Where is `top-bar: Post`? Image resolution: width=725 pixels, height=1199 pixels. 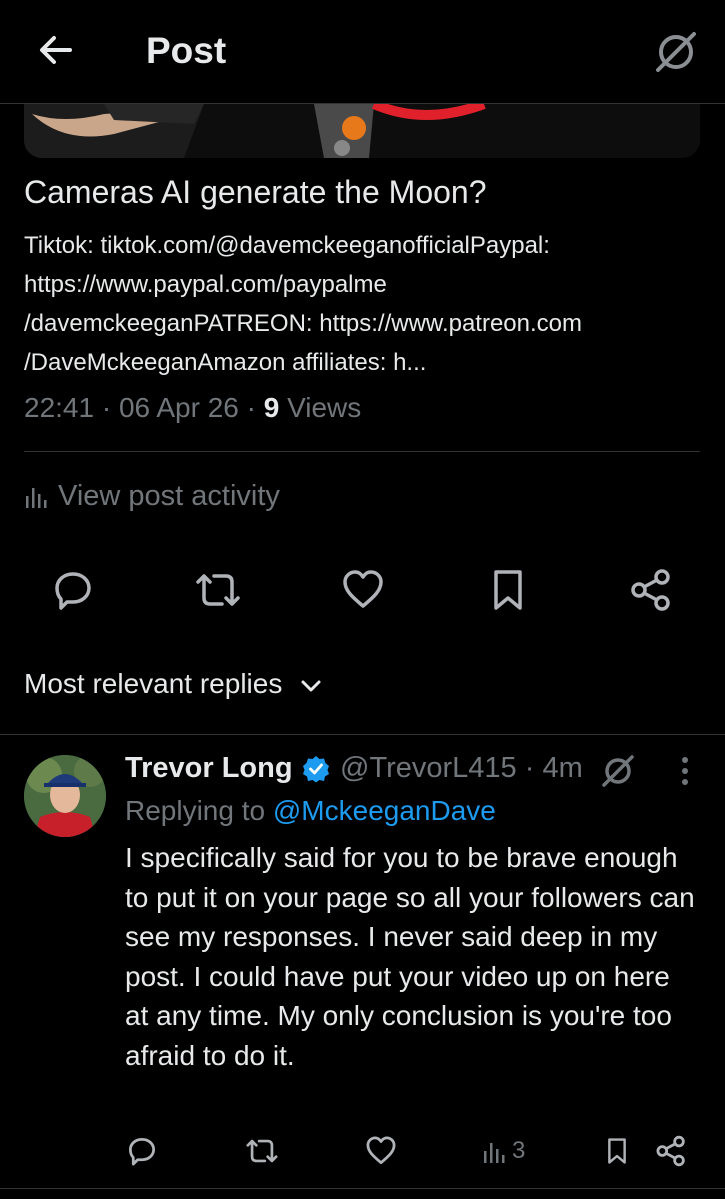 top-bar: Post is located at coordinates (362, 52).